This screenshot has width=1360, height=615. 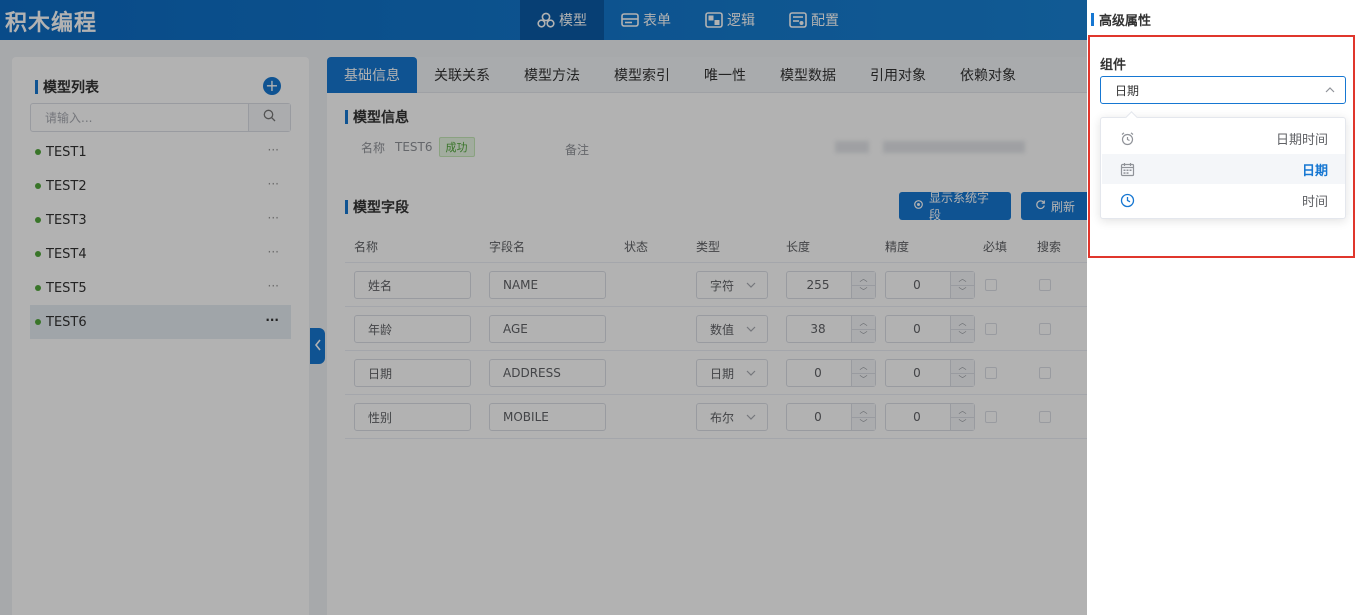 I want to click on alarm-clock-icon, so click(x=1127, y=138).